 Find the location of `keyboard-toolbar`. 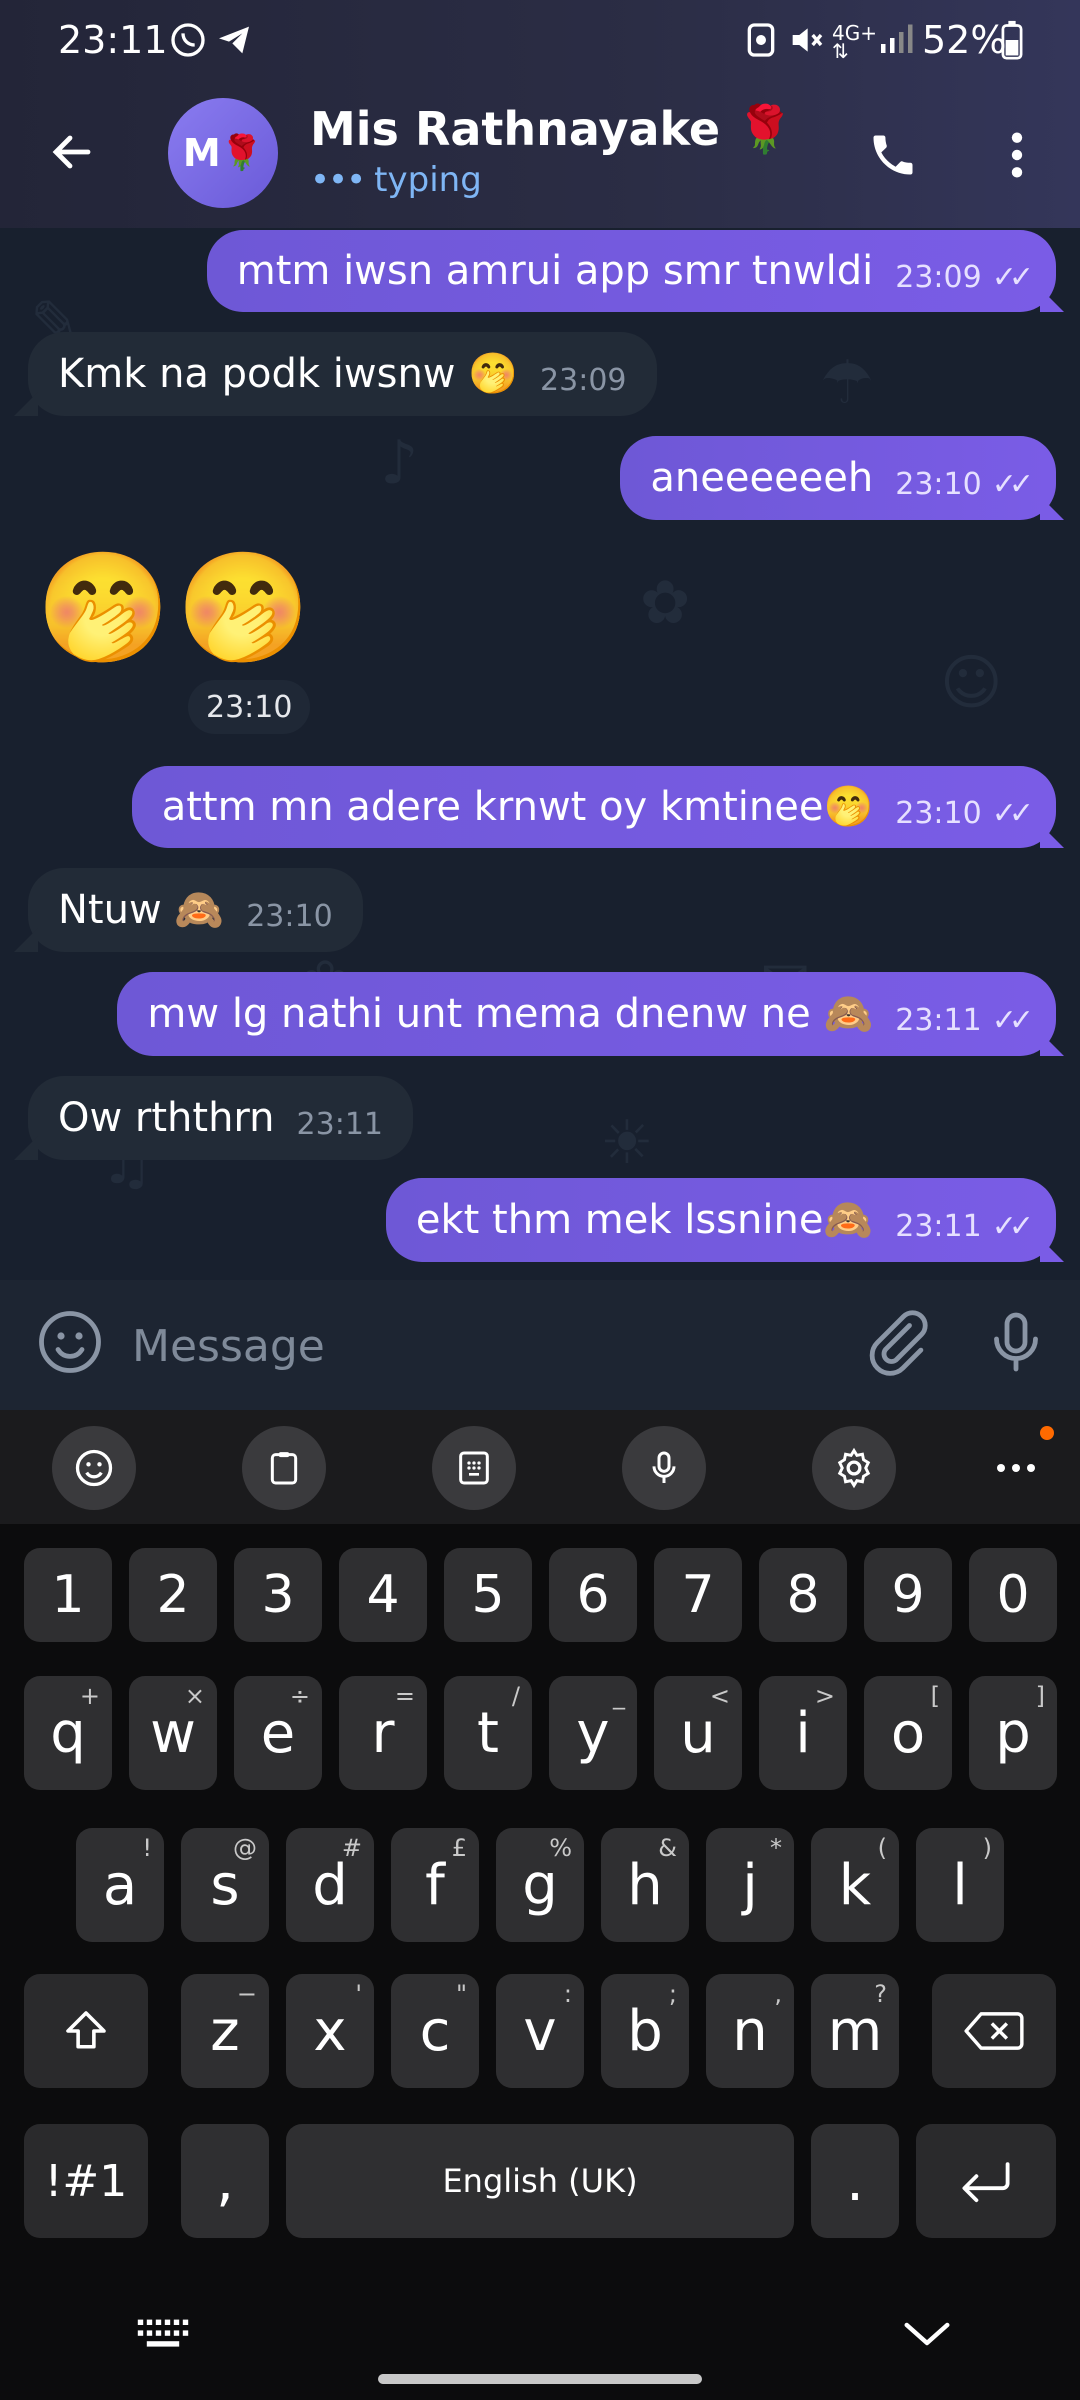

keyboard-toolbar is located at coordinates (540, 1467).